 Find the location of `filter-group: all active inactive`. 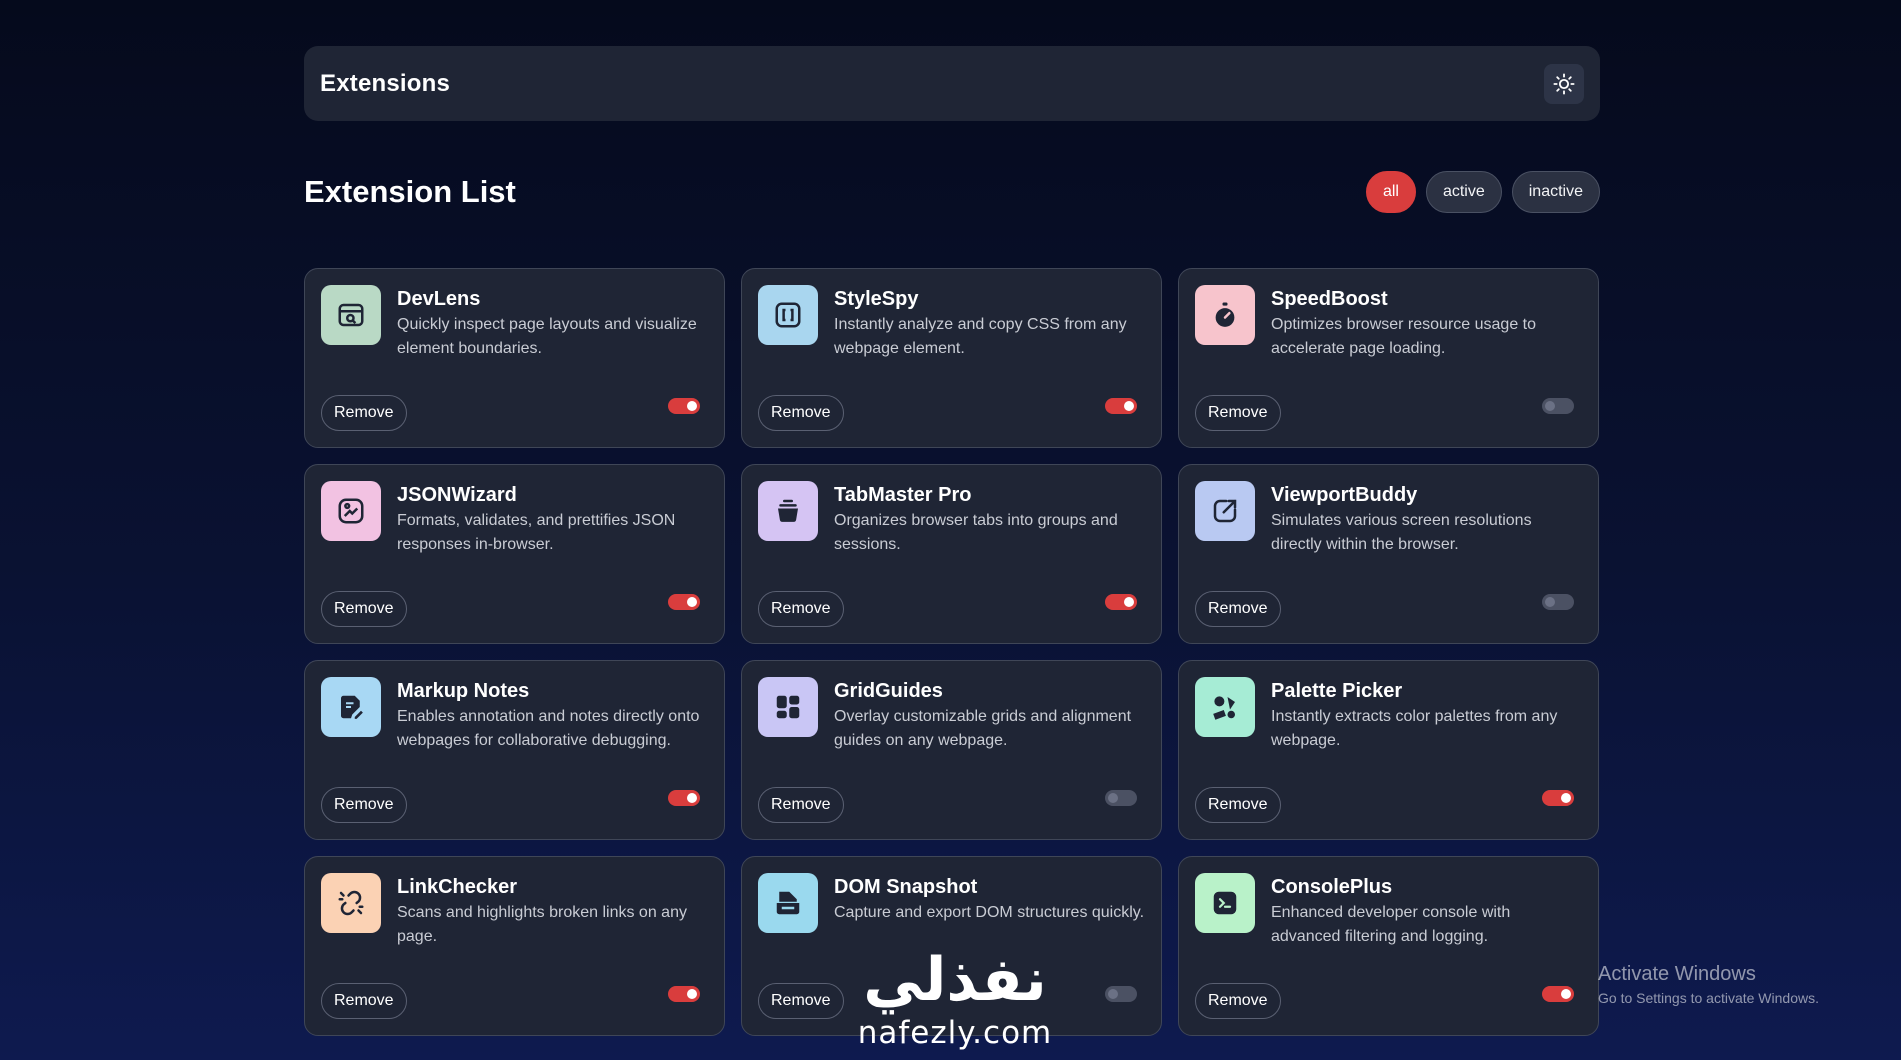

filter-group: all active inactive is located at coordinates (1482, 192).